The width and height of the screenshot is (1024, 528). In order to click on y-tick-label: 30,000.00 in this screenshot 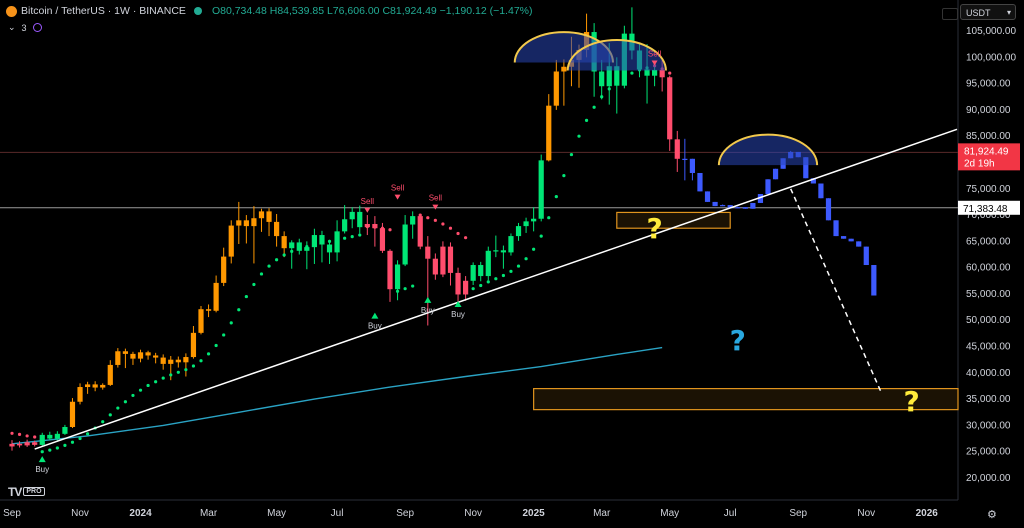, I will do `click(988, 425)`.